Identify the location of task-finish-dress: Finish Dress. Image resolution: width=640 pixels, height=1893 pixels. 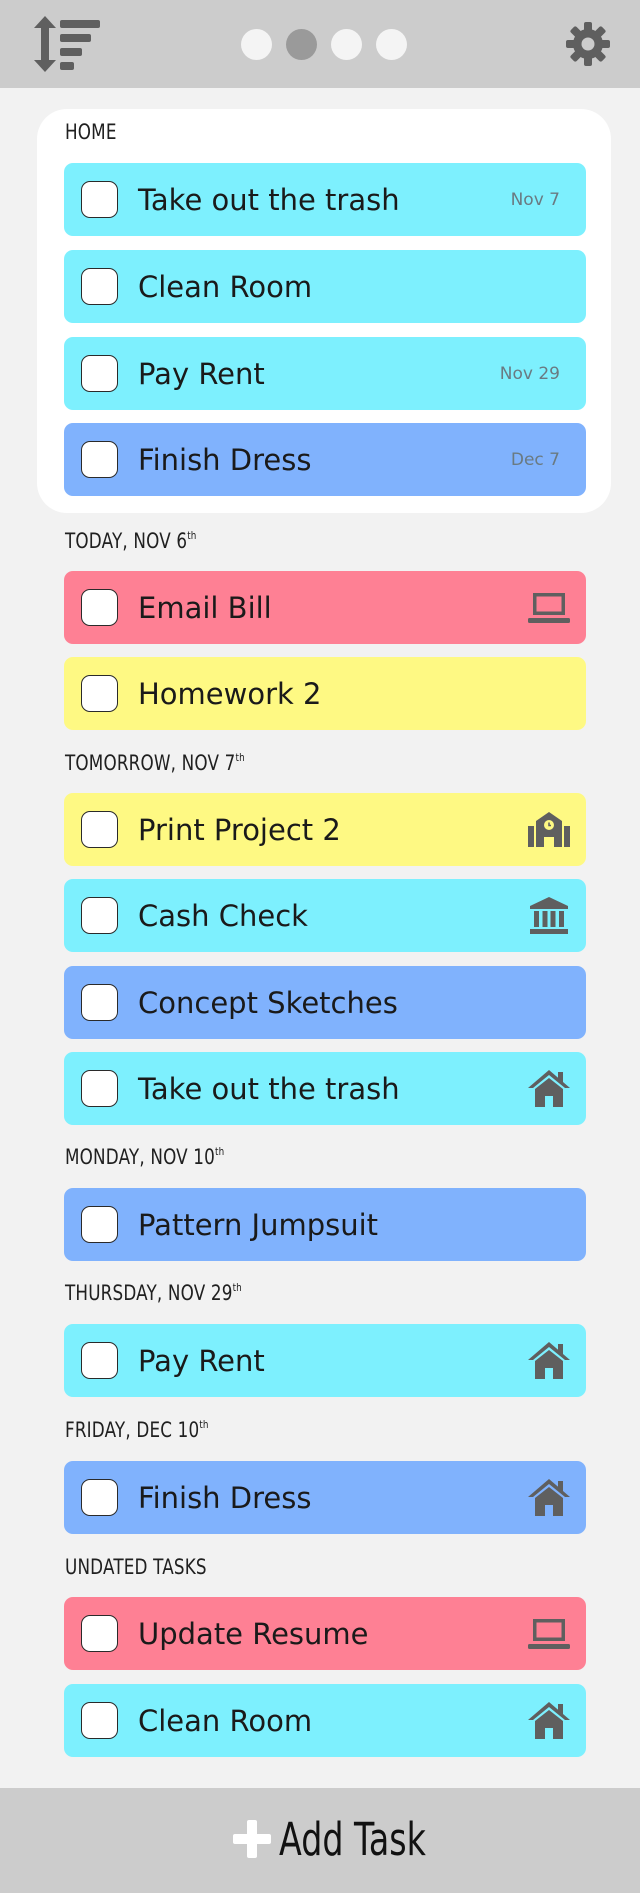
(325, 1497).